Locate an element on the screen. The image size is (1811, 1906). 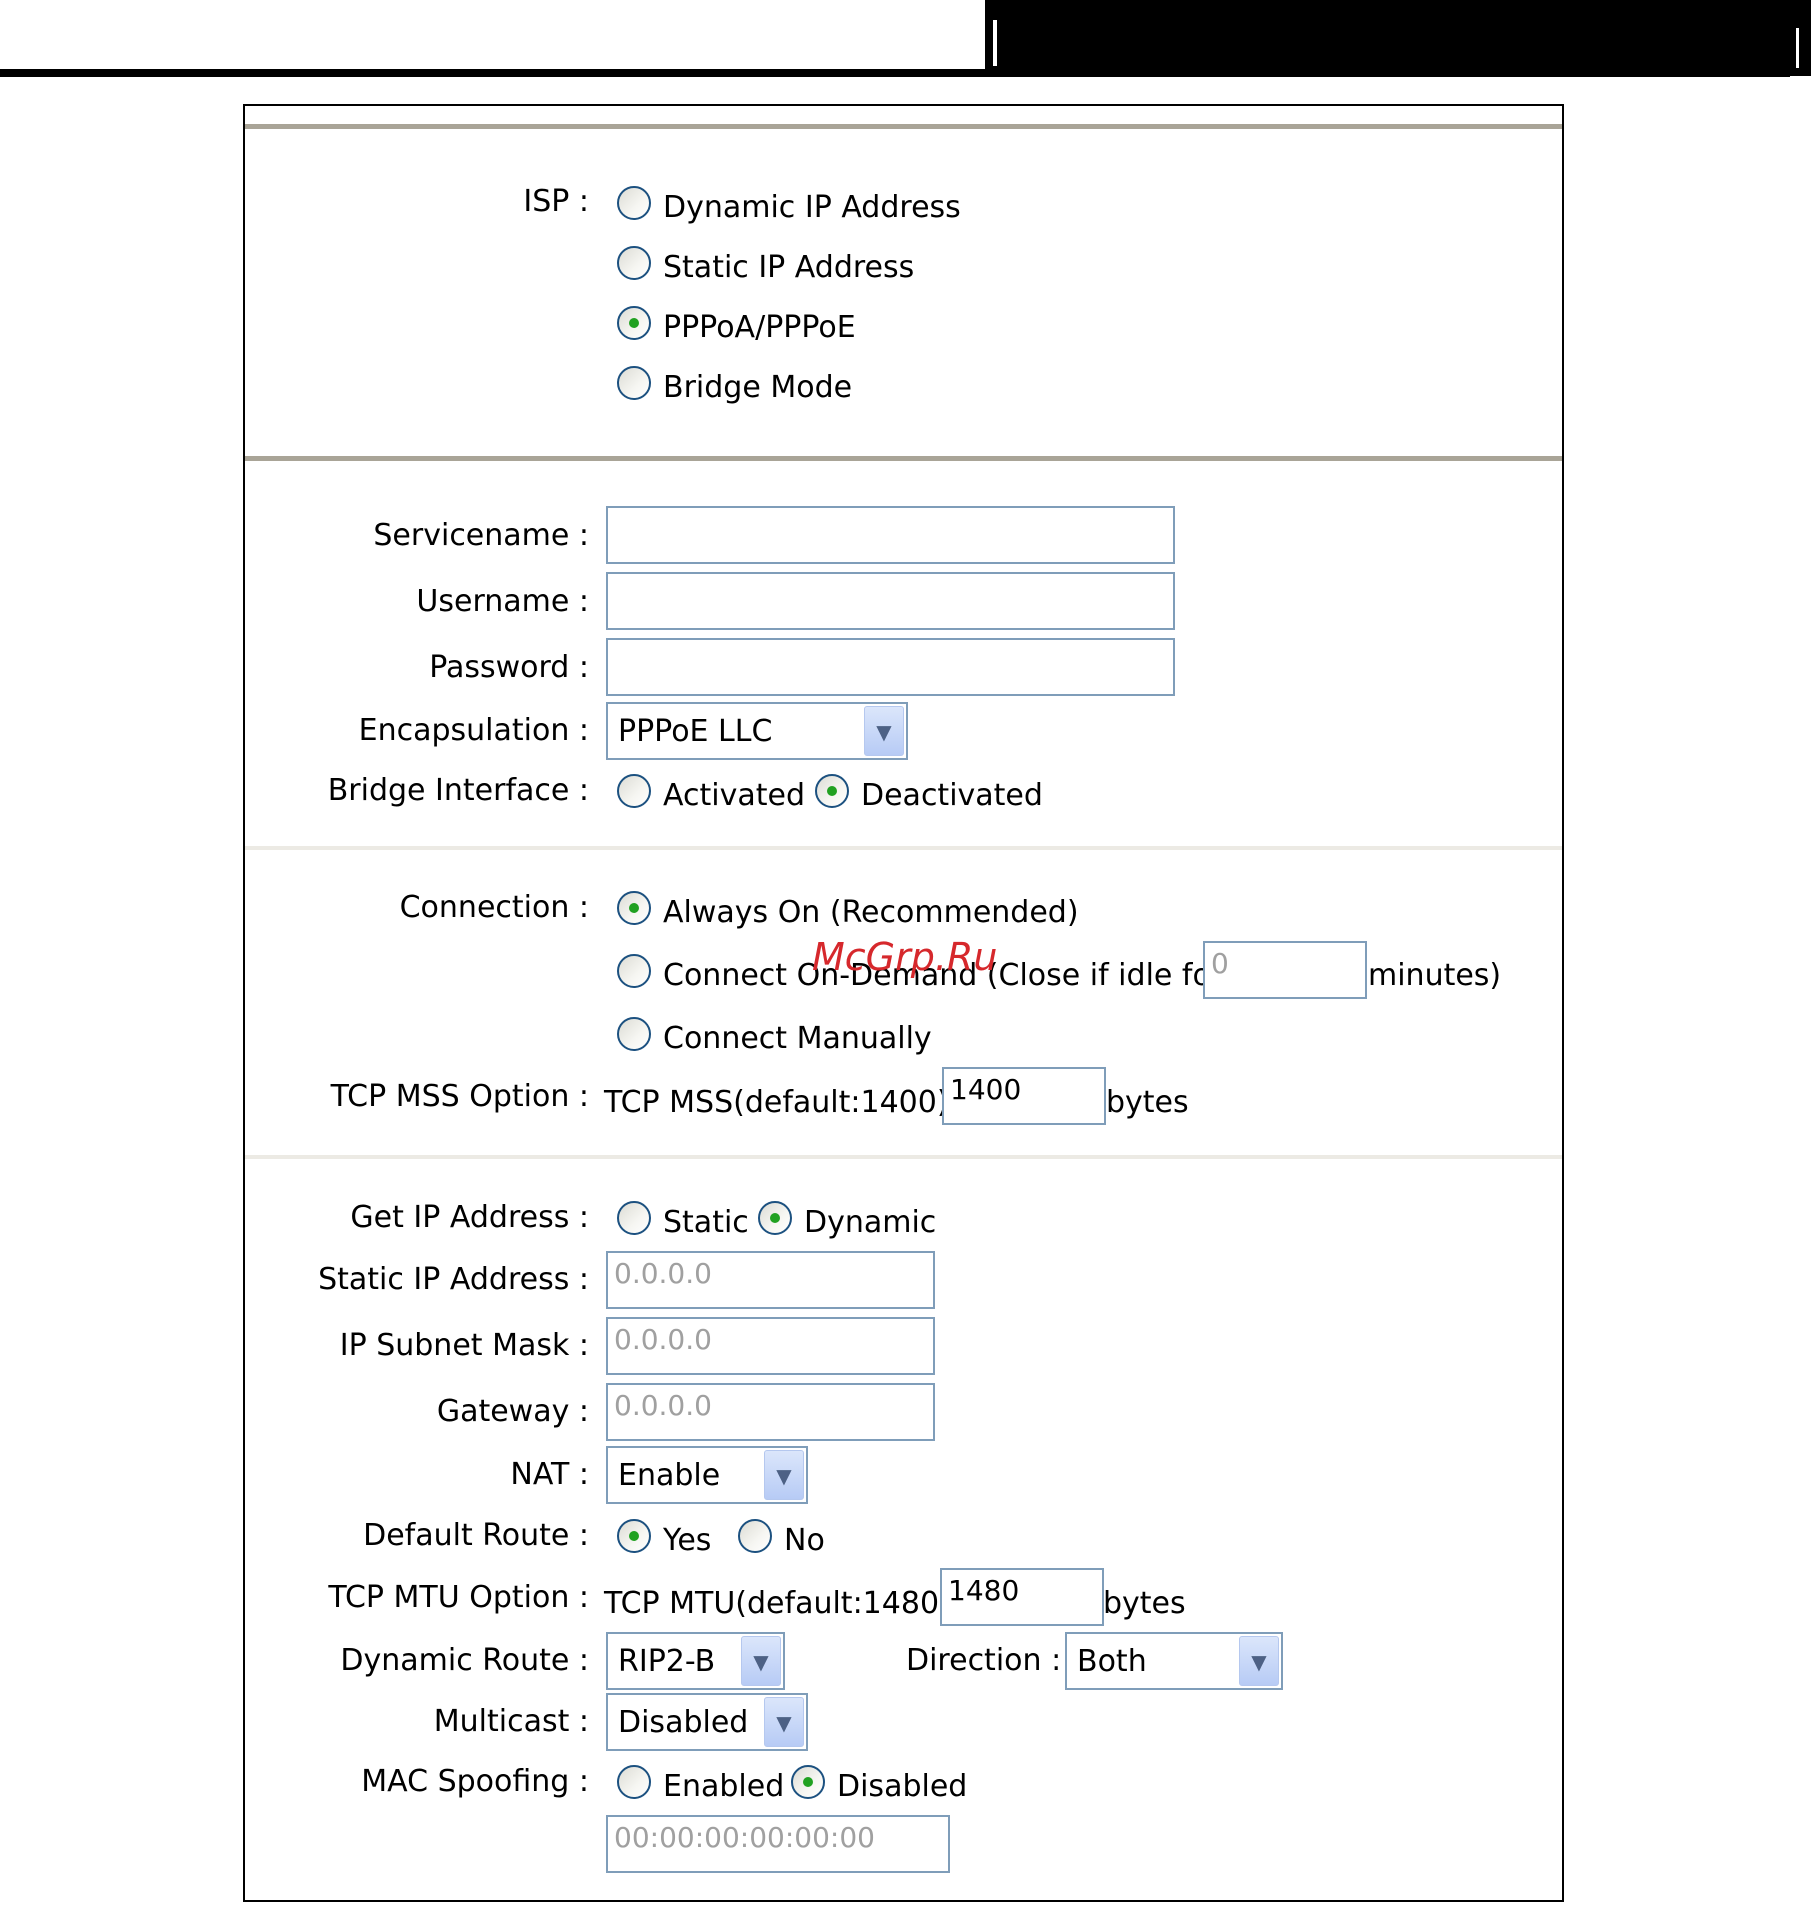
isp-dynamic-radio is located at coordinates (634, 203).